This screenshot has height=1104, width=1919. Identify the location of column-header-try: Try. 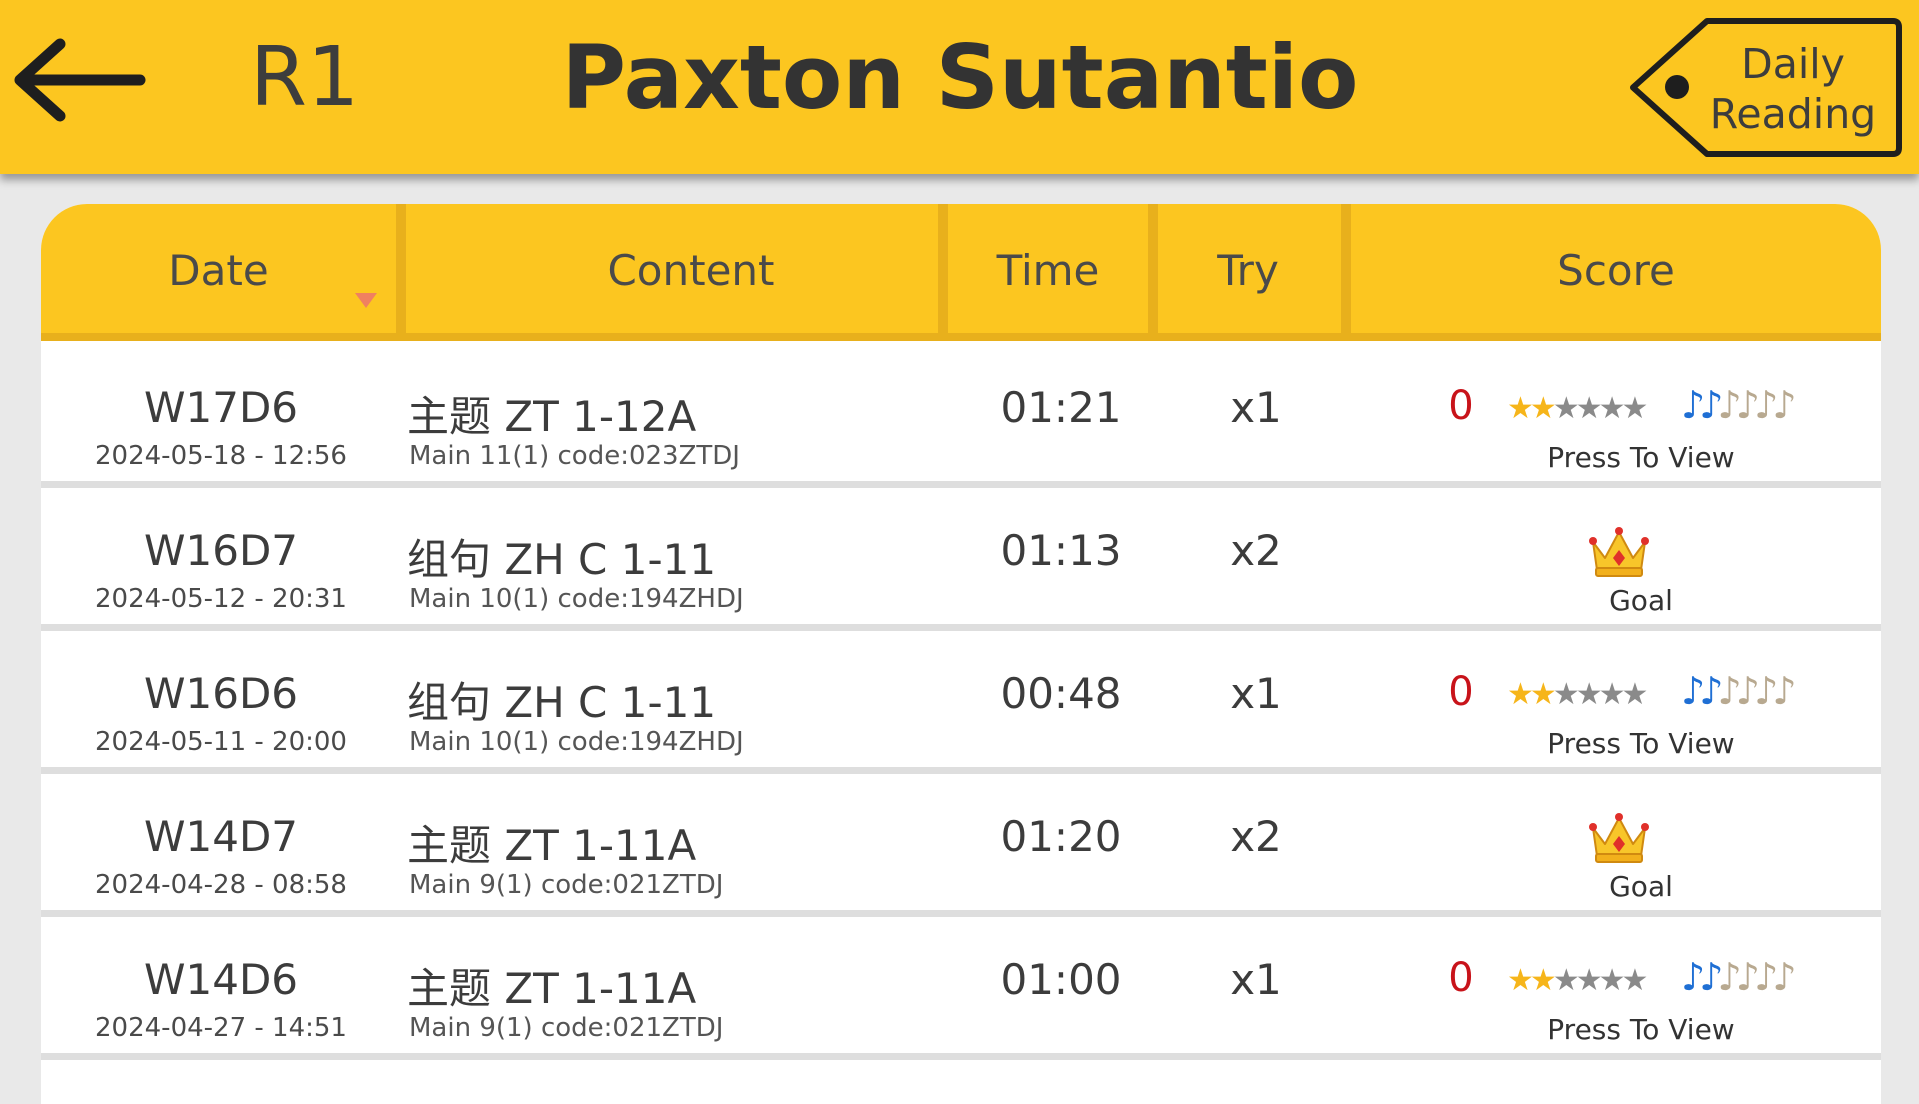
(1248, 268).